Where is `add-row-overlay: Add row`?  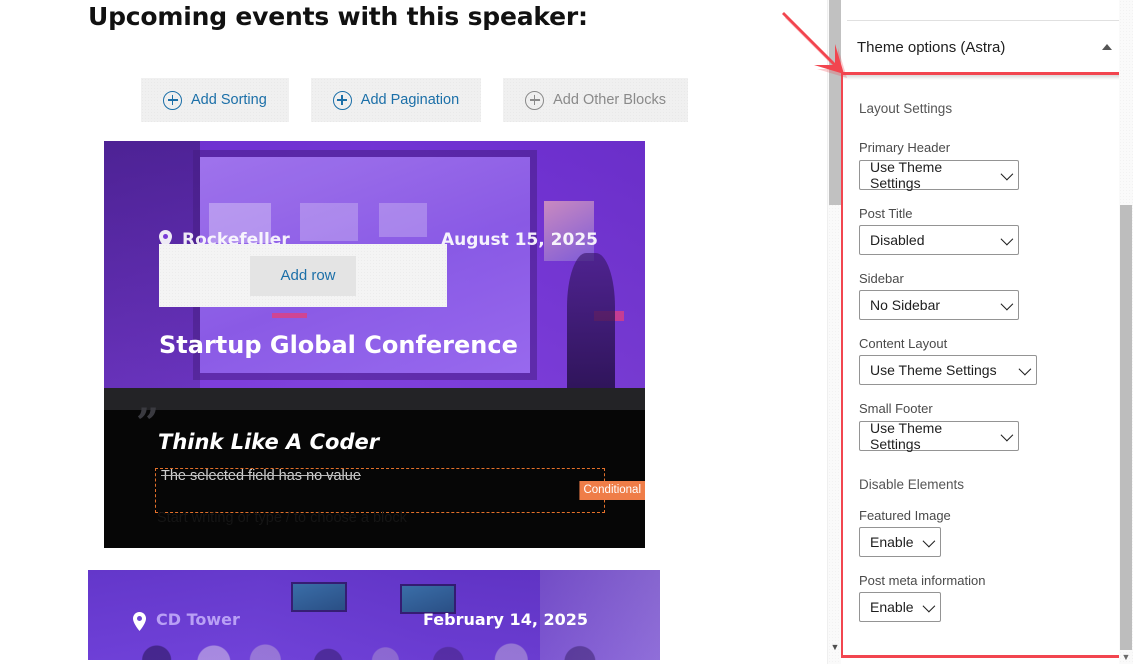 add-row-overlay: Add row is located at coordinates (303, 275).